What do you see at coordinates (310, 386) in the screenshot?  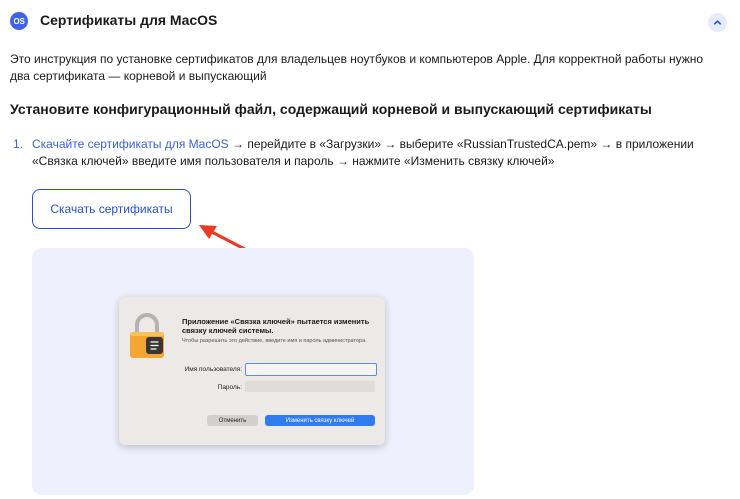 I see `password-field` at bounding box center [310, 386].